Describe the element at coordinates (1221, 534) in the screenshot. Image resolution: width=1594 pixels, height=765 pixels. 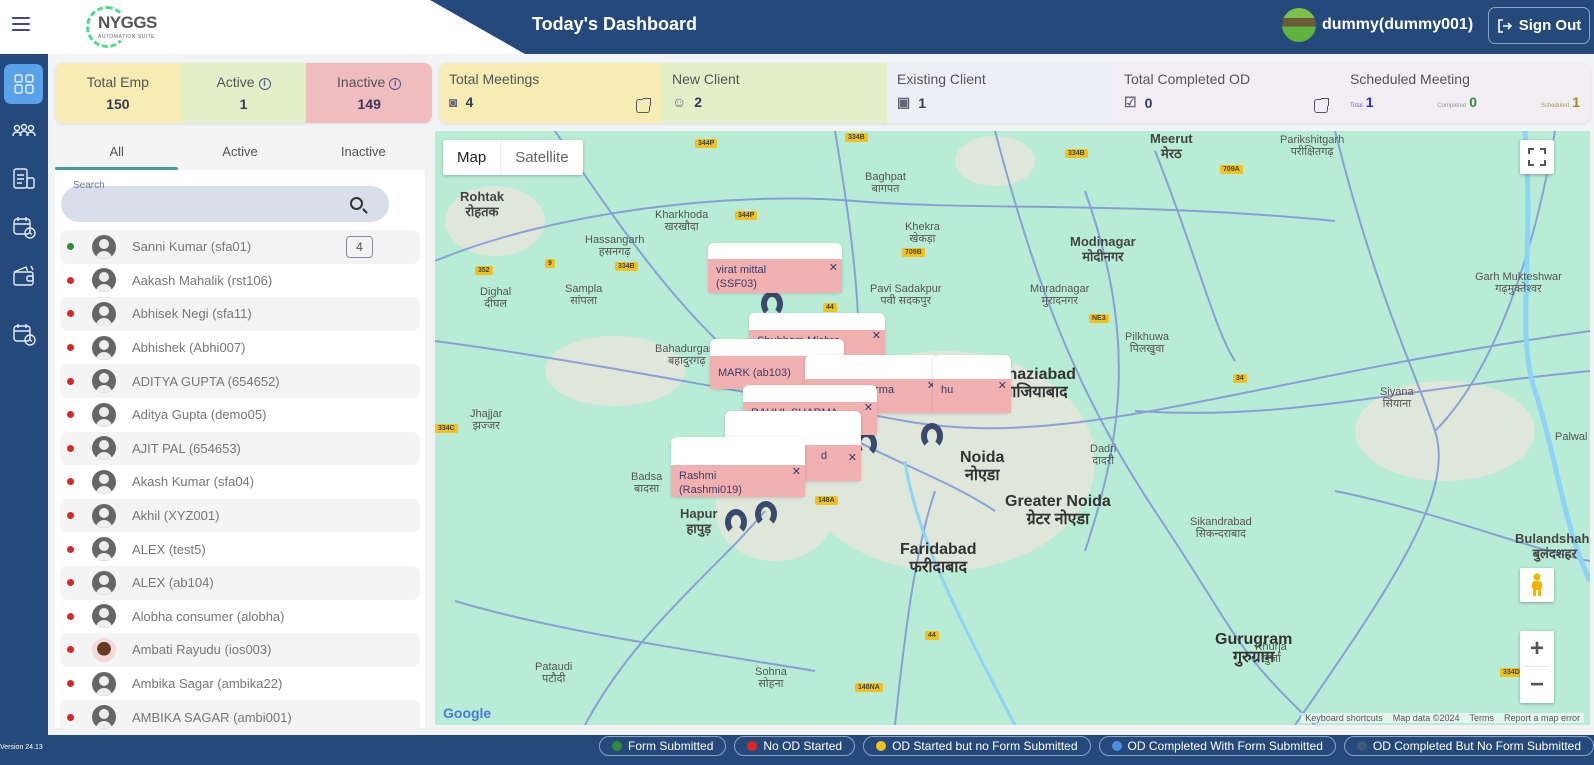
I see `place-name-hindi: सिकन्दराबाद` at that location.